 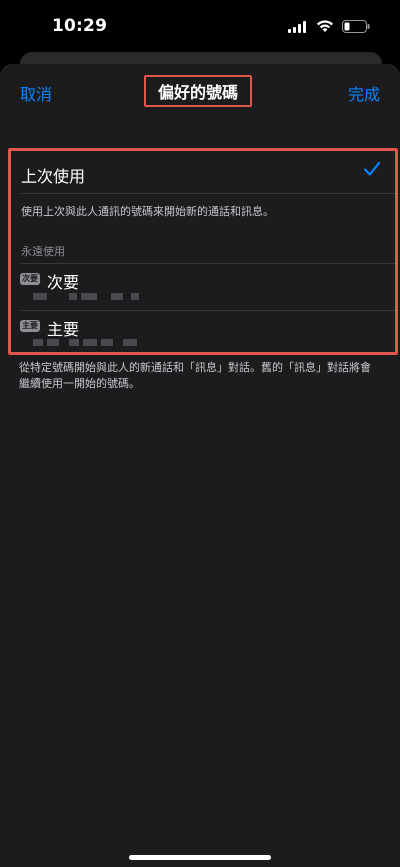 What do you see at coordinates (43, 251) in the screenshot?
I see `always-use-header: 永遠使用` at bounding box center [43, 251].